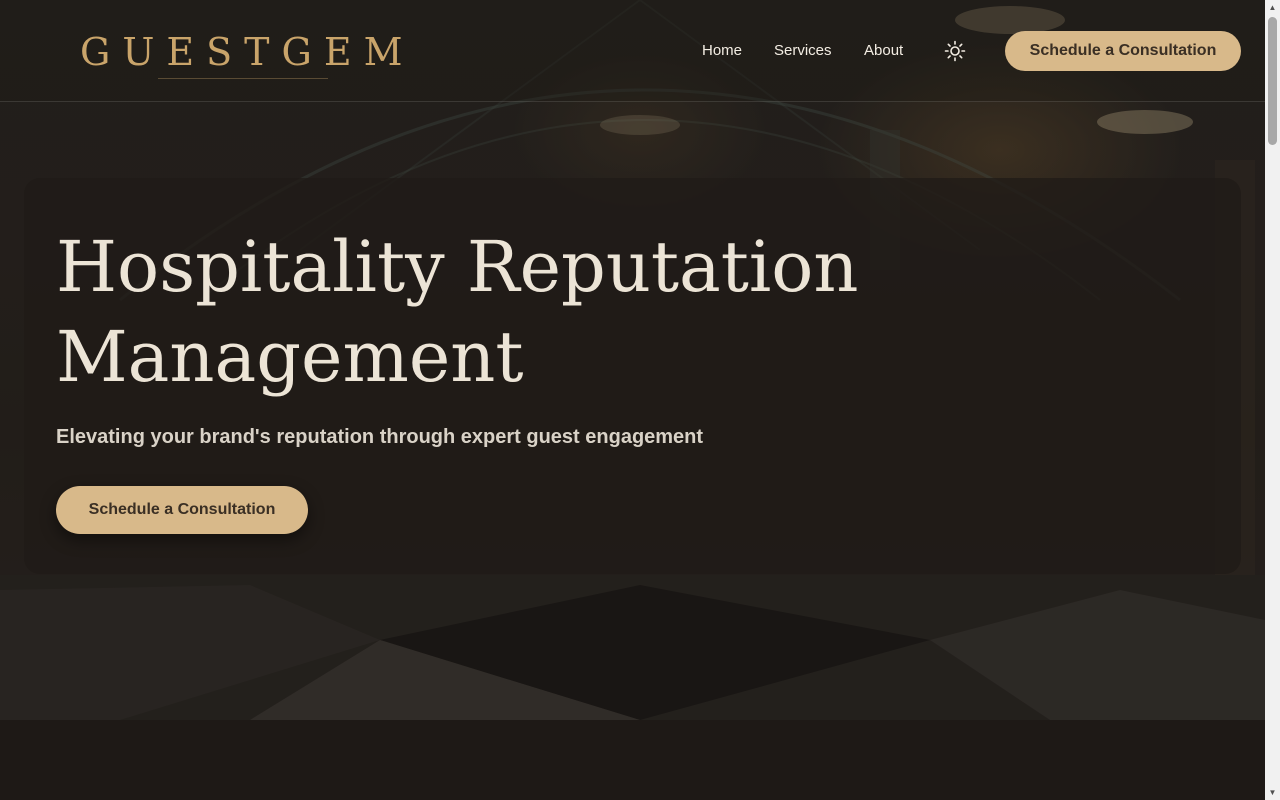 The height and width of the screenshot is (800, 1280). I want to click on scroll-up-arrow-icon: ▲, so click(1272, 7).